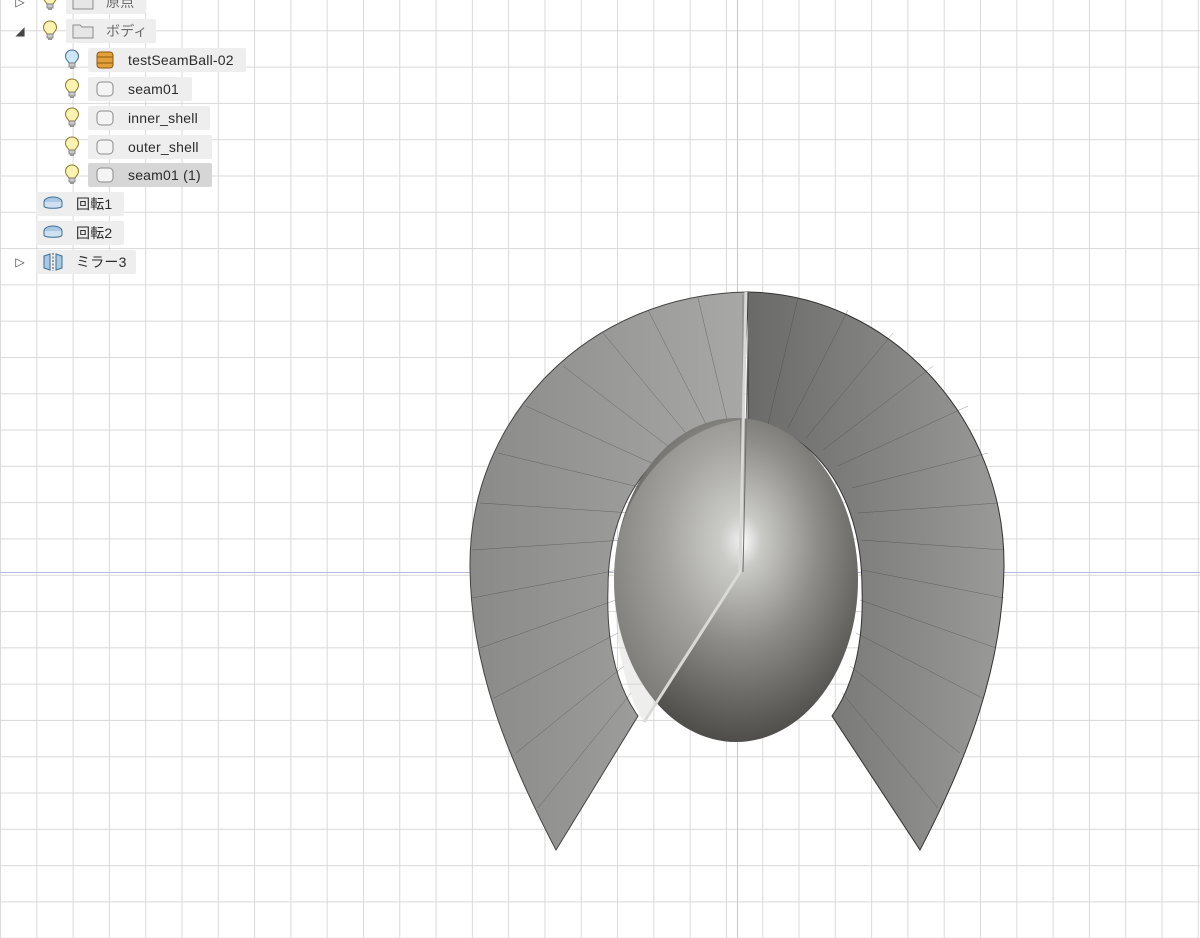 The image size is (1200, 938). I want to click on tree-item-revolve1: 回転1, so click(80, 204).